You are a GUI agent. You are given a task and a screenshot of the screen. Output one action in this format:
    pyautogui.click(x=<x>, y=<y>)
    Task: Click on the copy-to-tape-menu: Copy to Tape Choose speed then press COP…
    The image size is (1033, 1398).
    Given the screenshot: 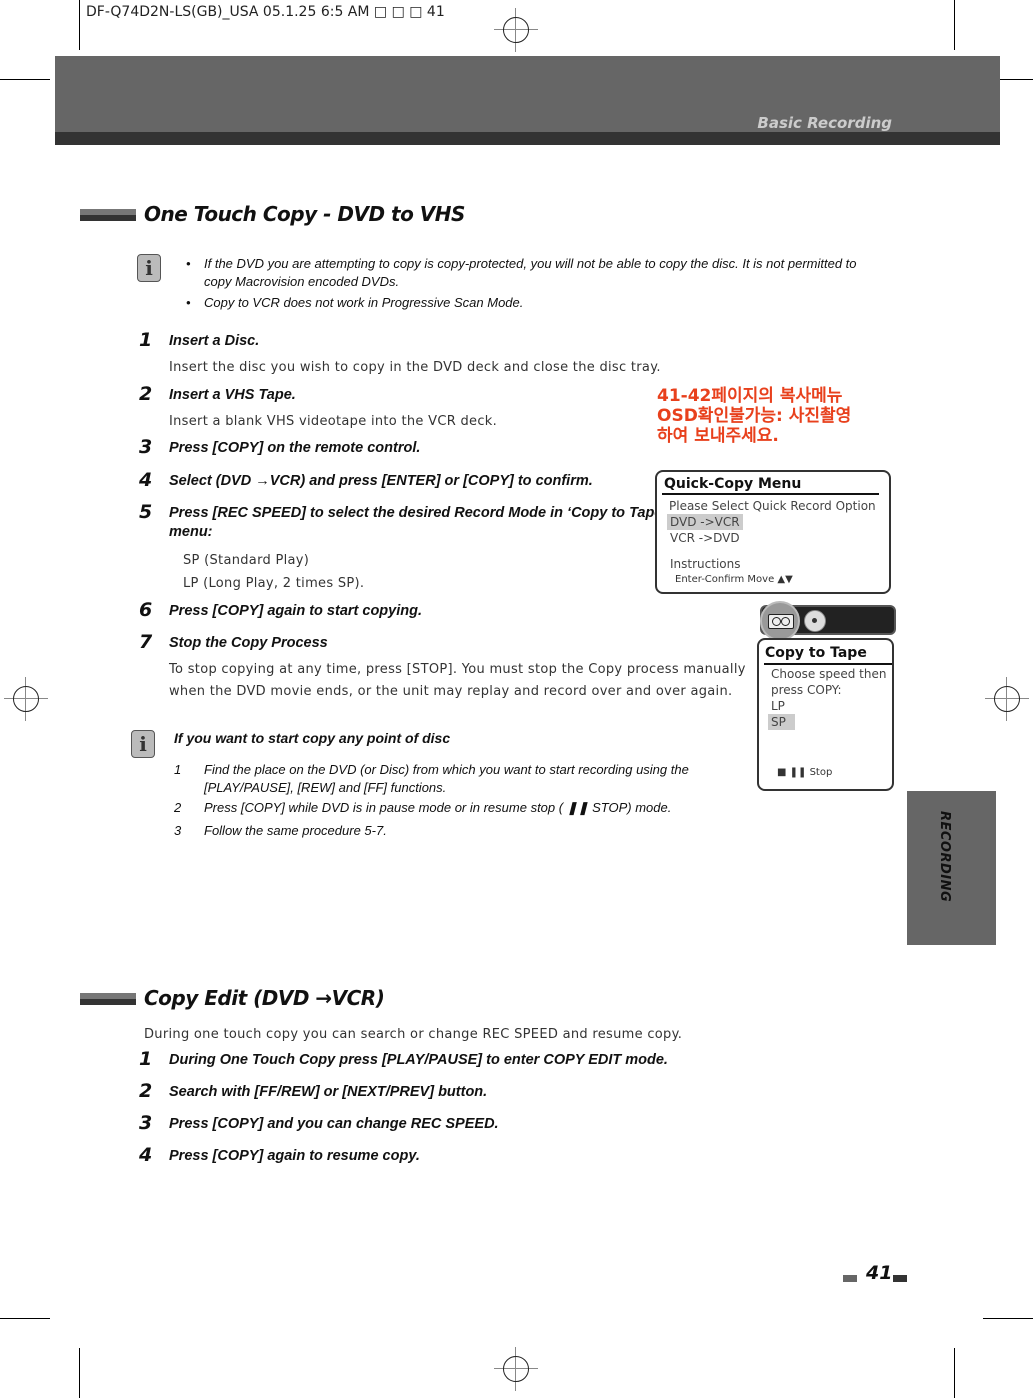 What is the action you would take?
    pyautogui.click(x=825, y=714)
    